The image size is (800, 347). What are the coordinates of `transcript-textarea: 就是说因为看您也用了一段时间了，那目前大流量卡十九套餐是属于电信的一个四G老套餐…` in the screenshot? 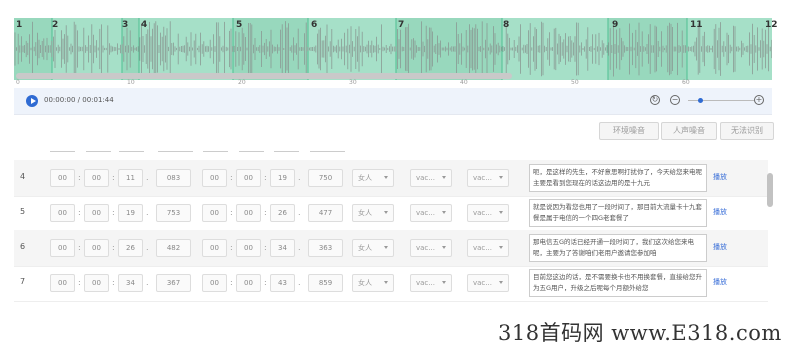 It's located at (618, 213).